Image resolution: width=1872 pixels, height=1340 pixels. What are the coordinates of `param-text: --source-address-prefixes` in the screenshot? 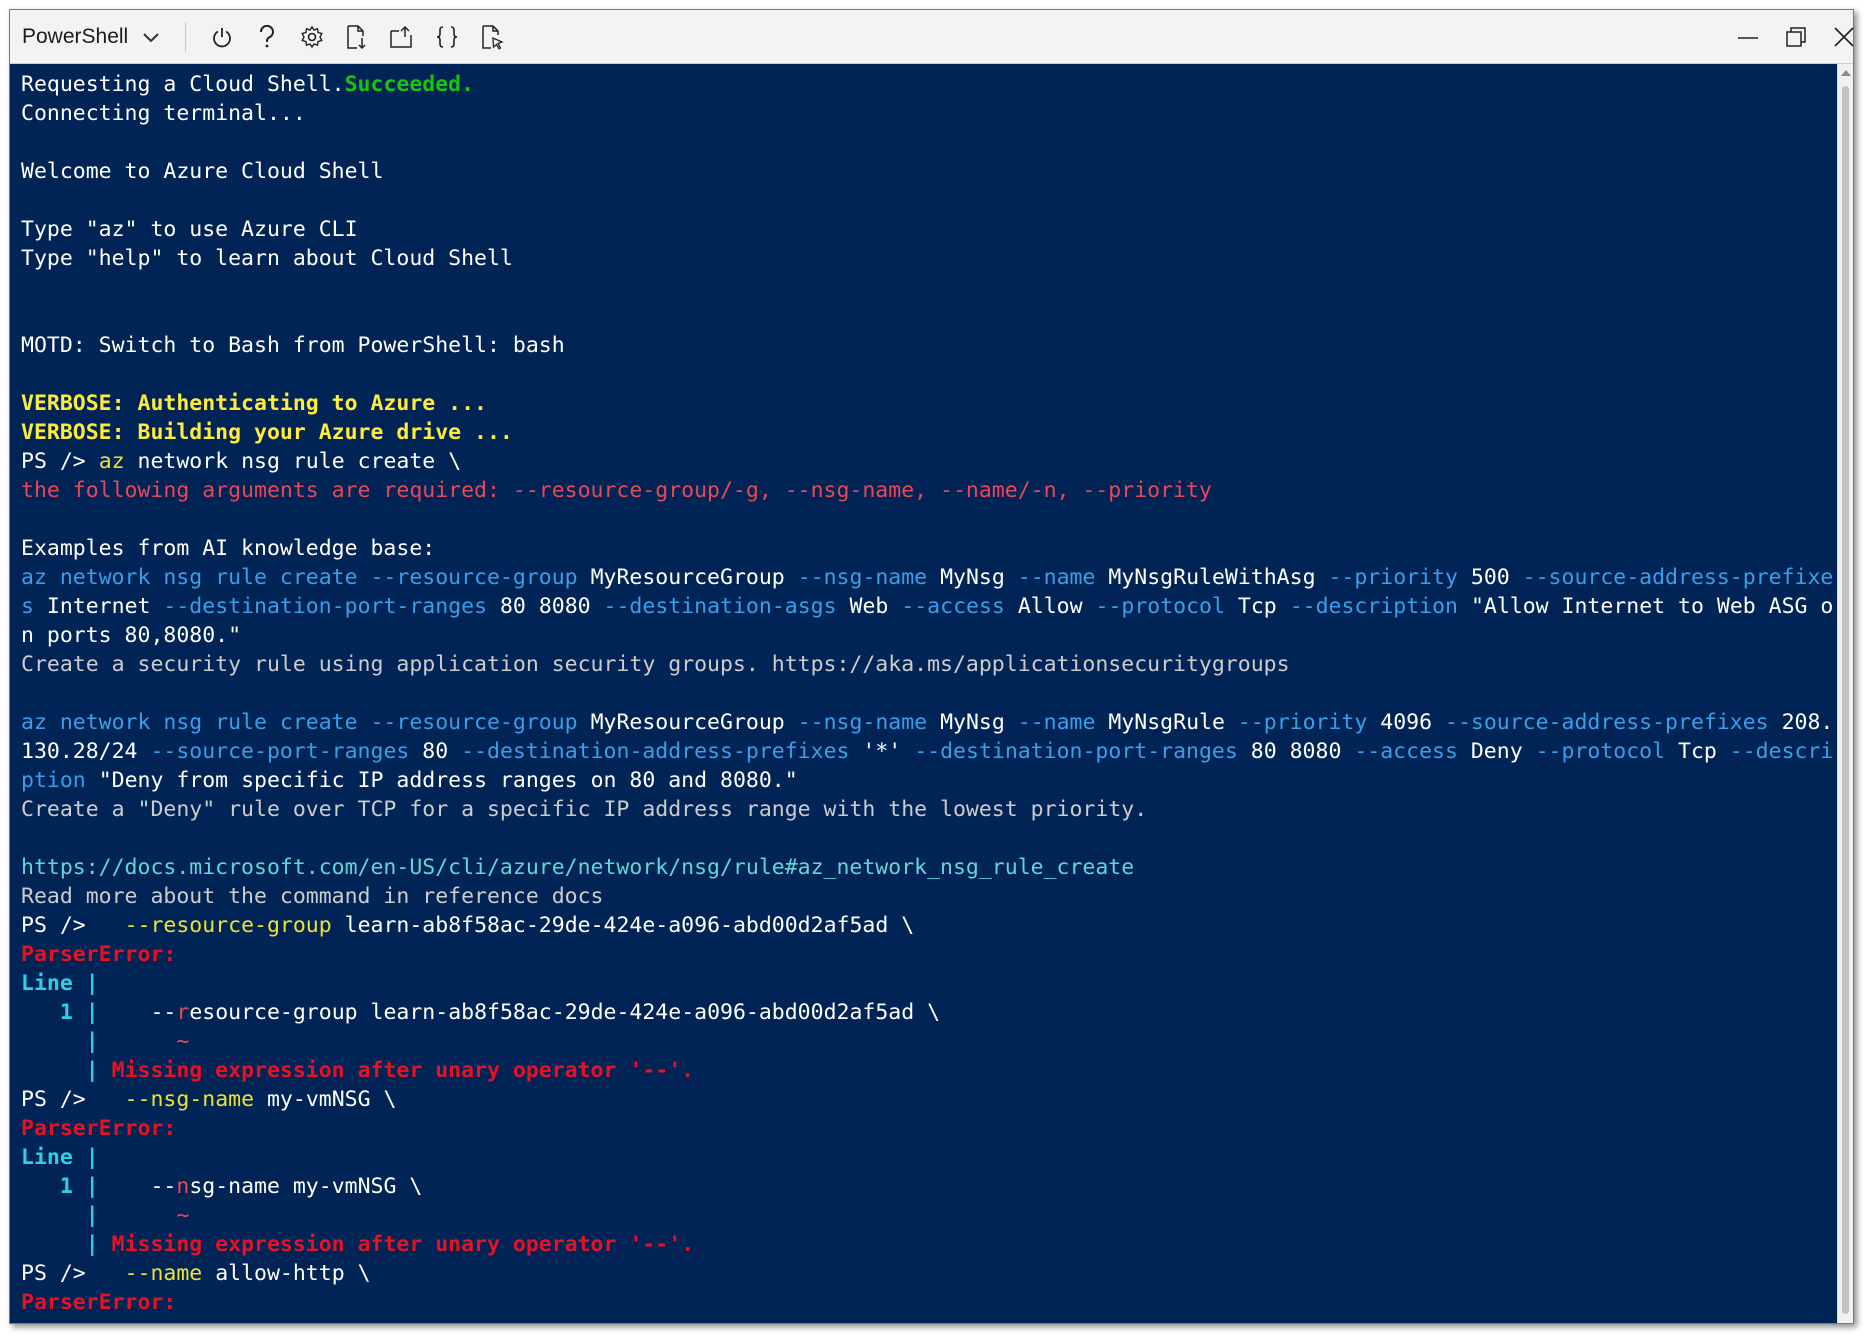 It's located at (1607, 722).